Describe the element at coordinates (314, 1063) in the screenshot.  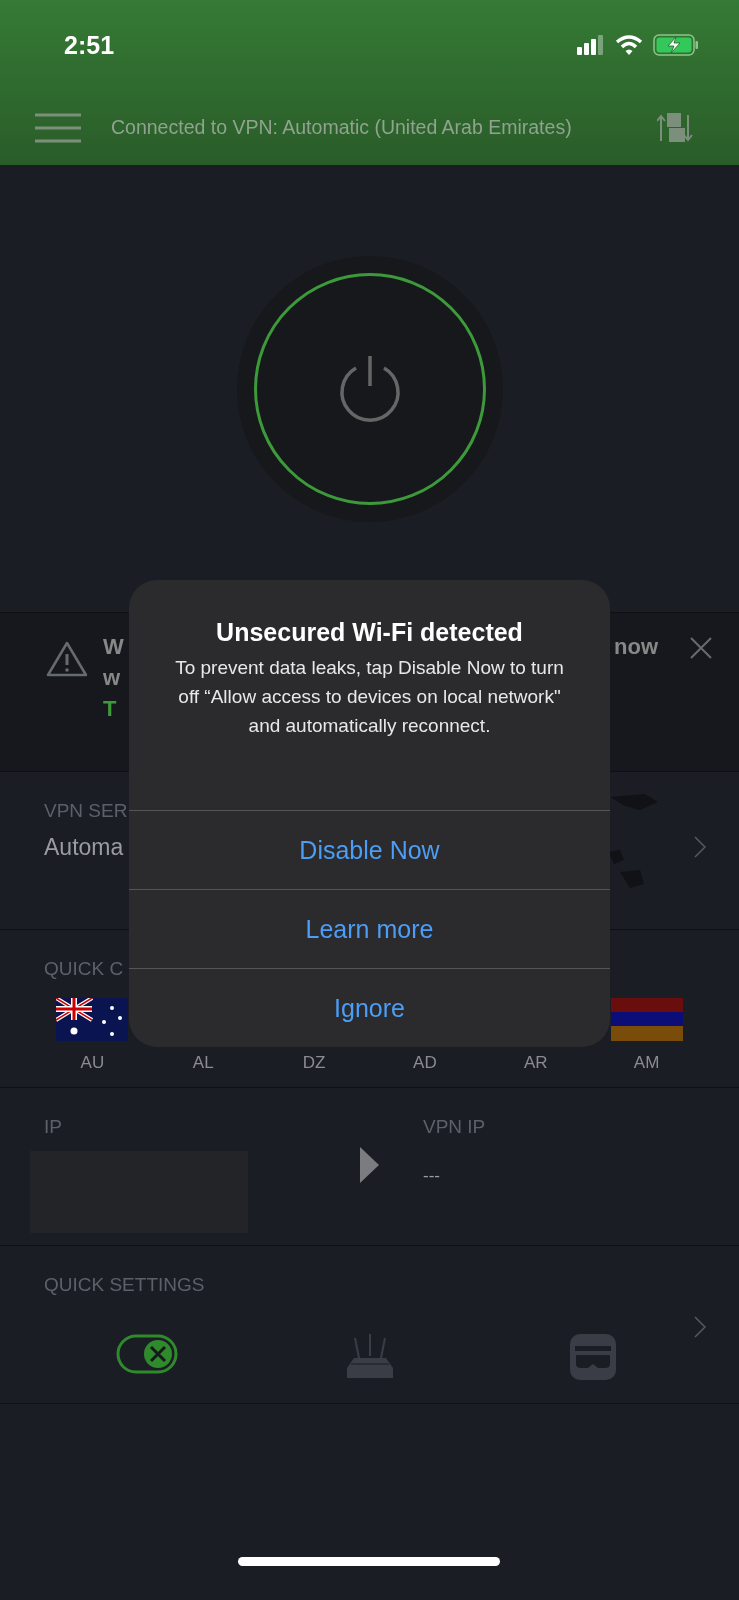
I see `country-code: DZ` at that location.